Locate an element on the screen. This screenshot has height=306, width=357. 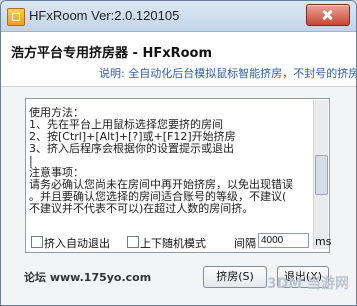
scroll-thumb is located at coordinates (321, 175).